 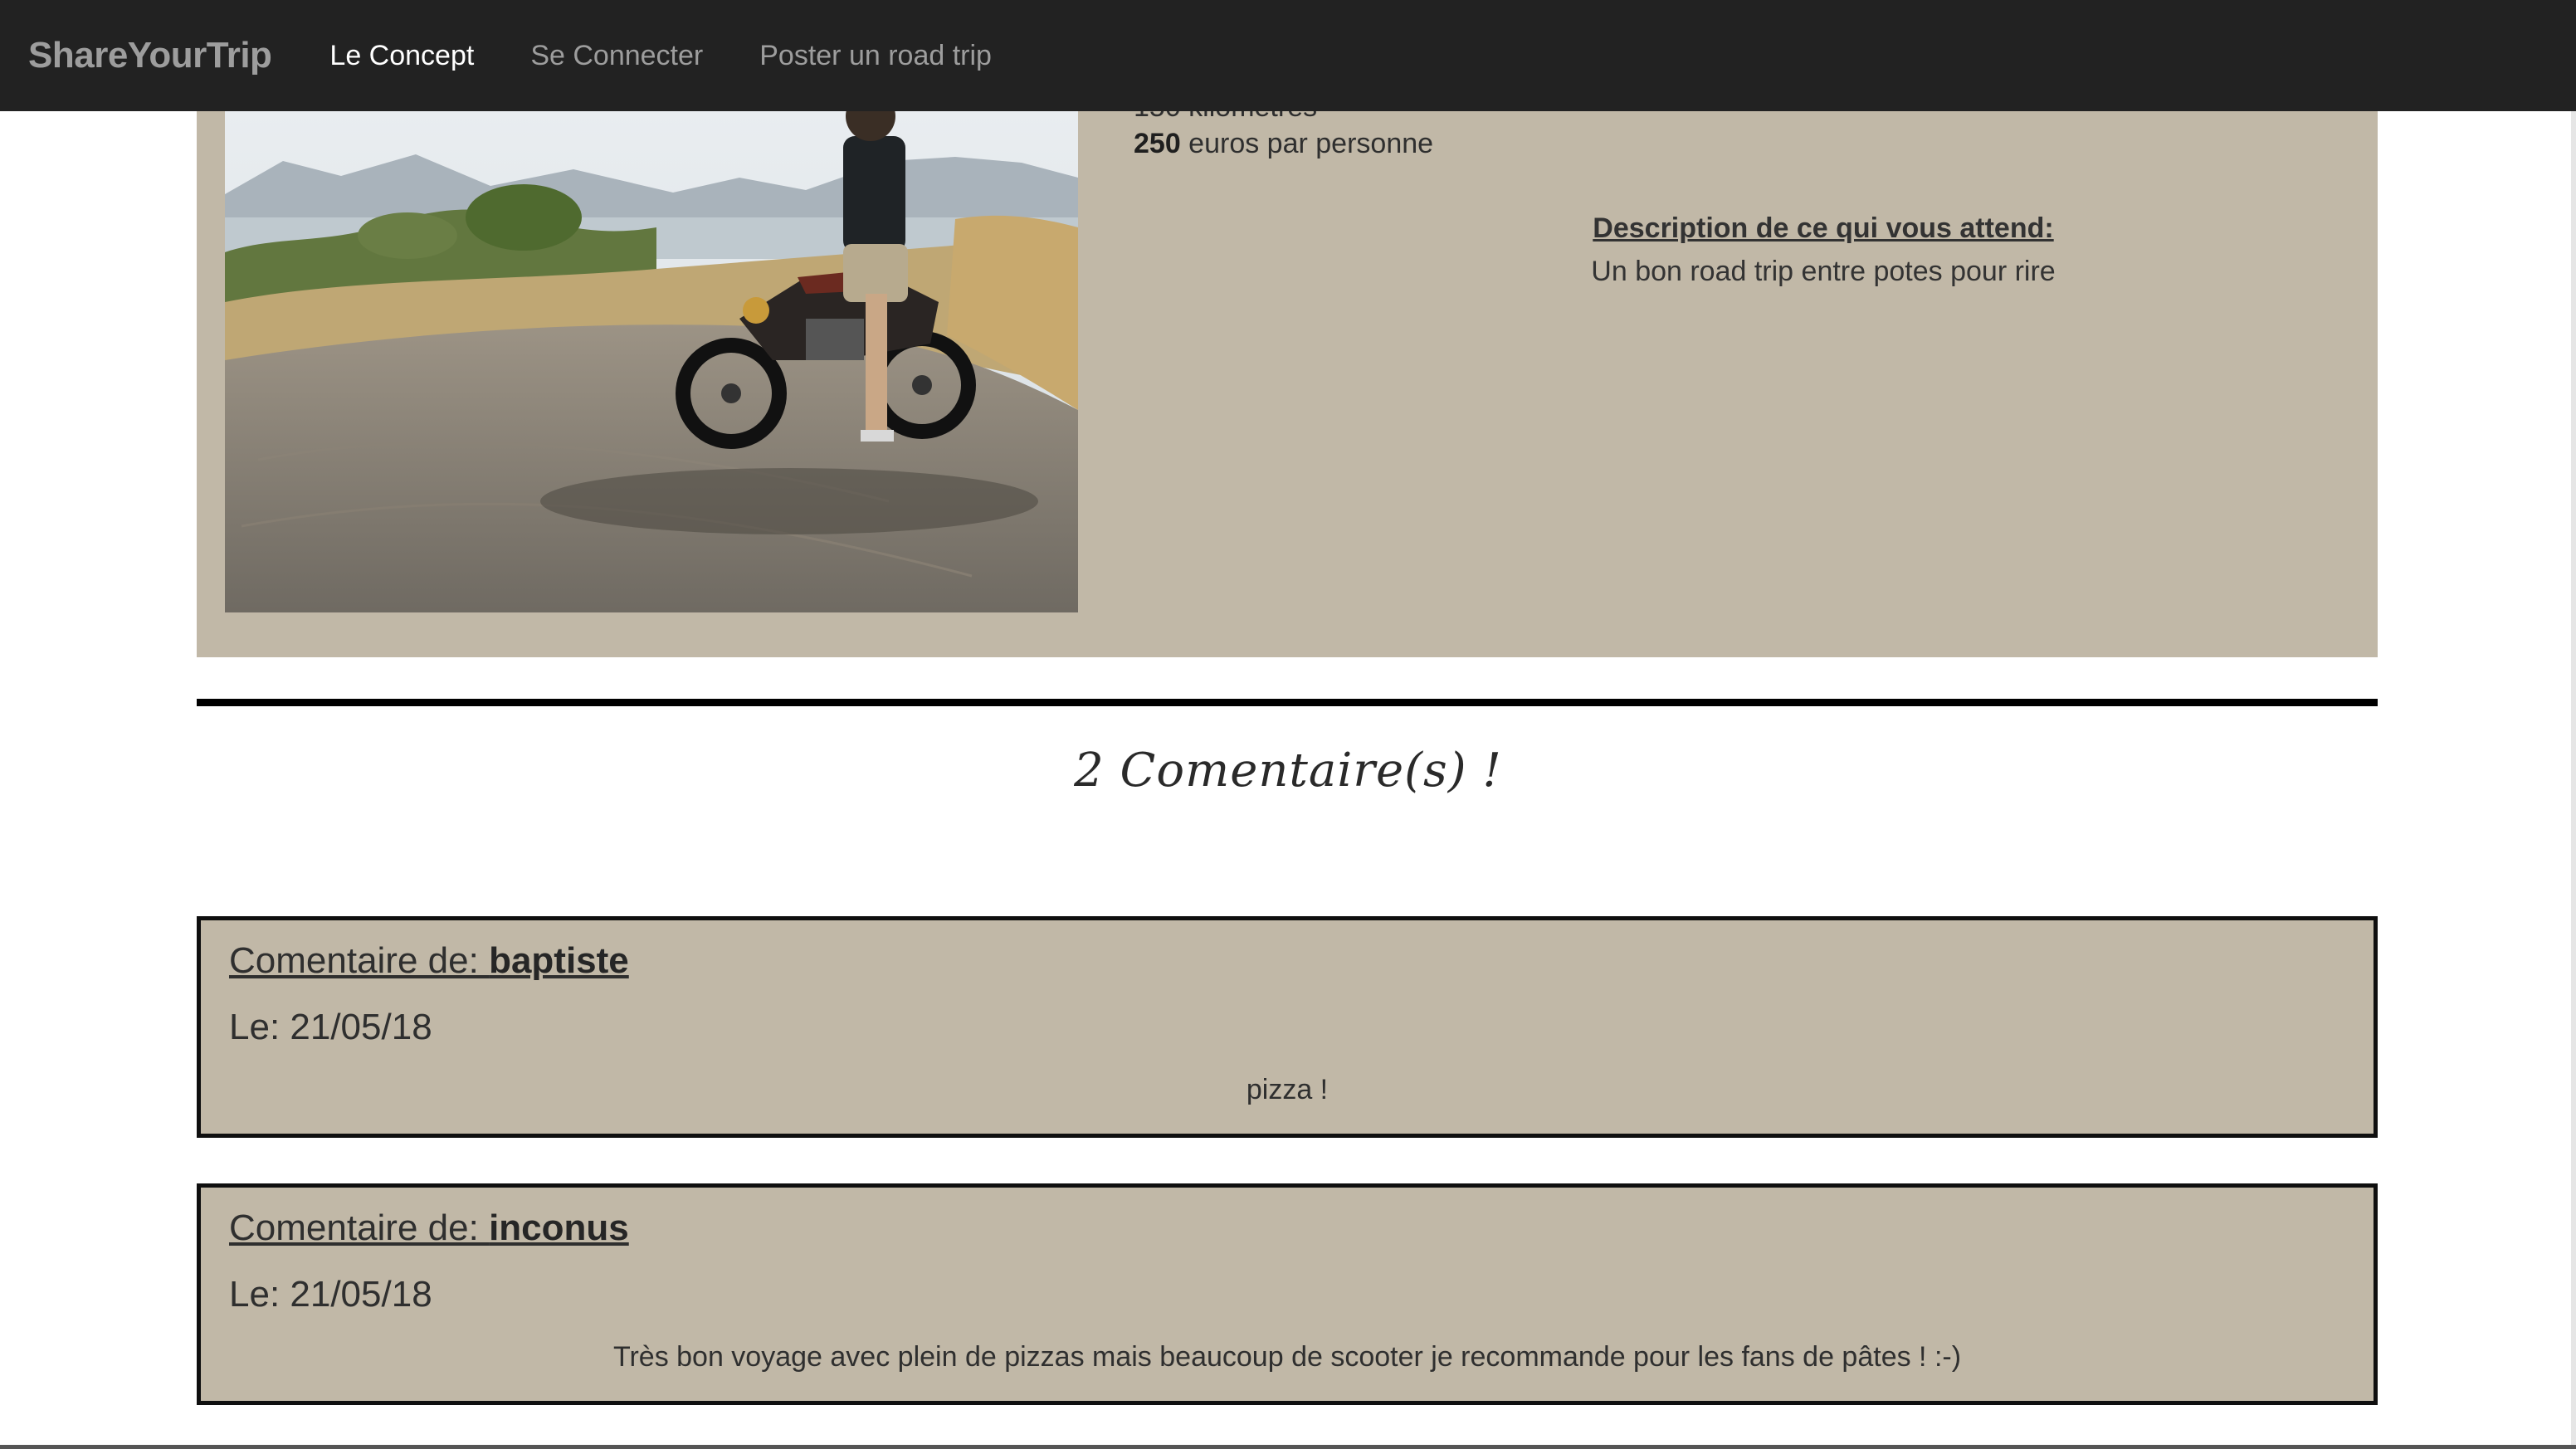 What do you see at coordinates (559, 1228) in the screenshot?
I see `comment-author-name: inconus` at bounding box center [559, 1228].